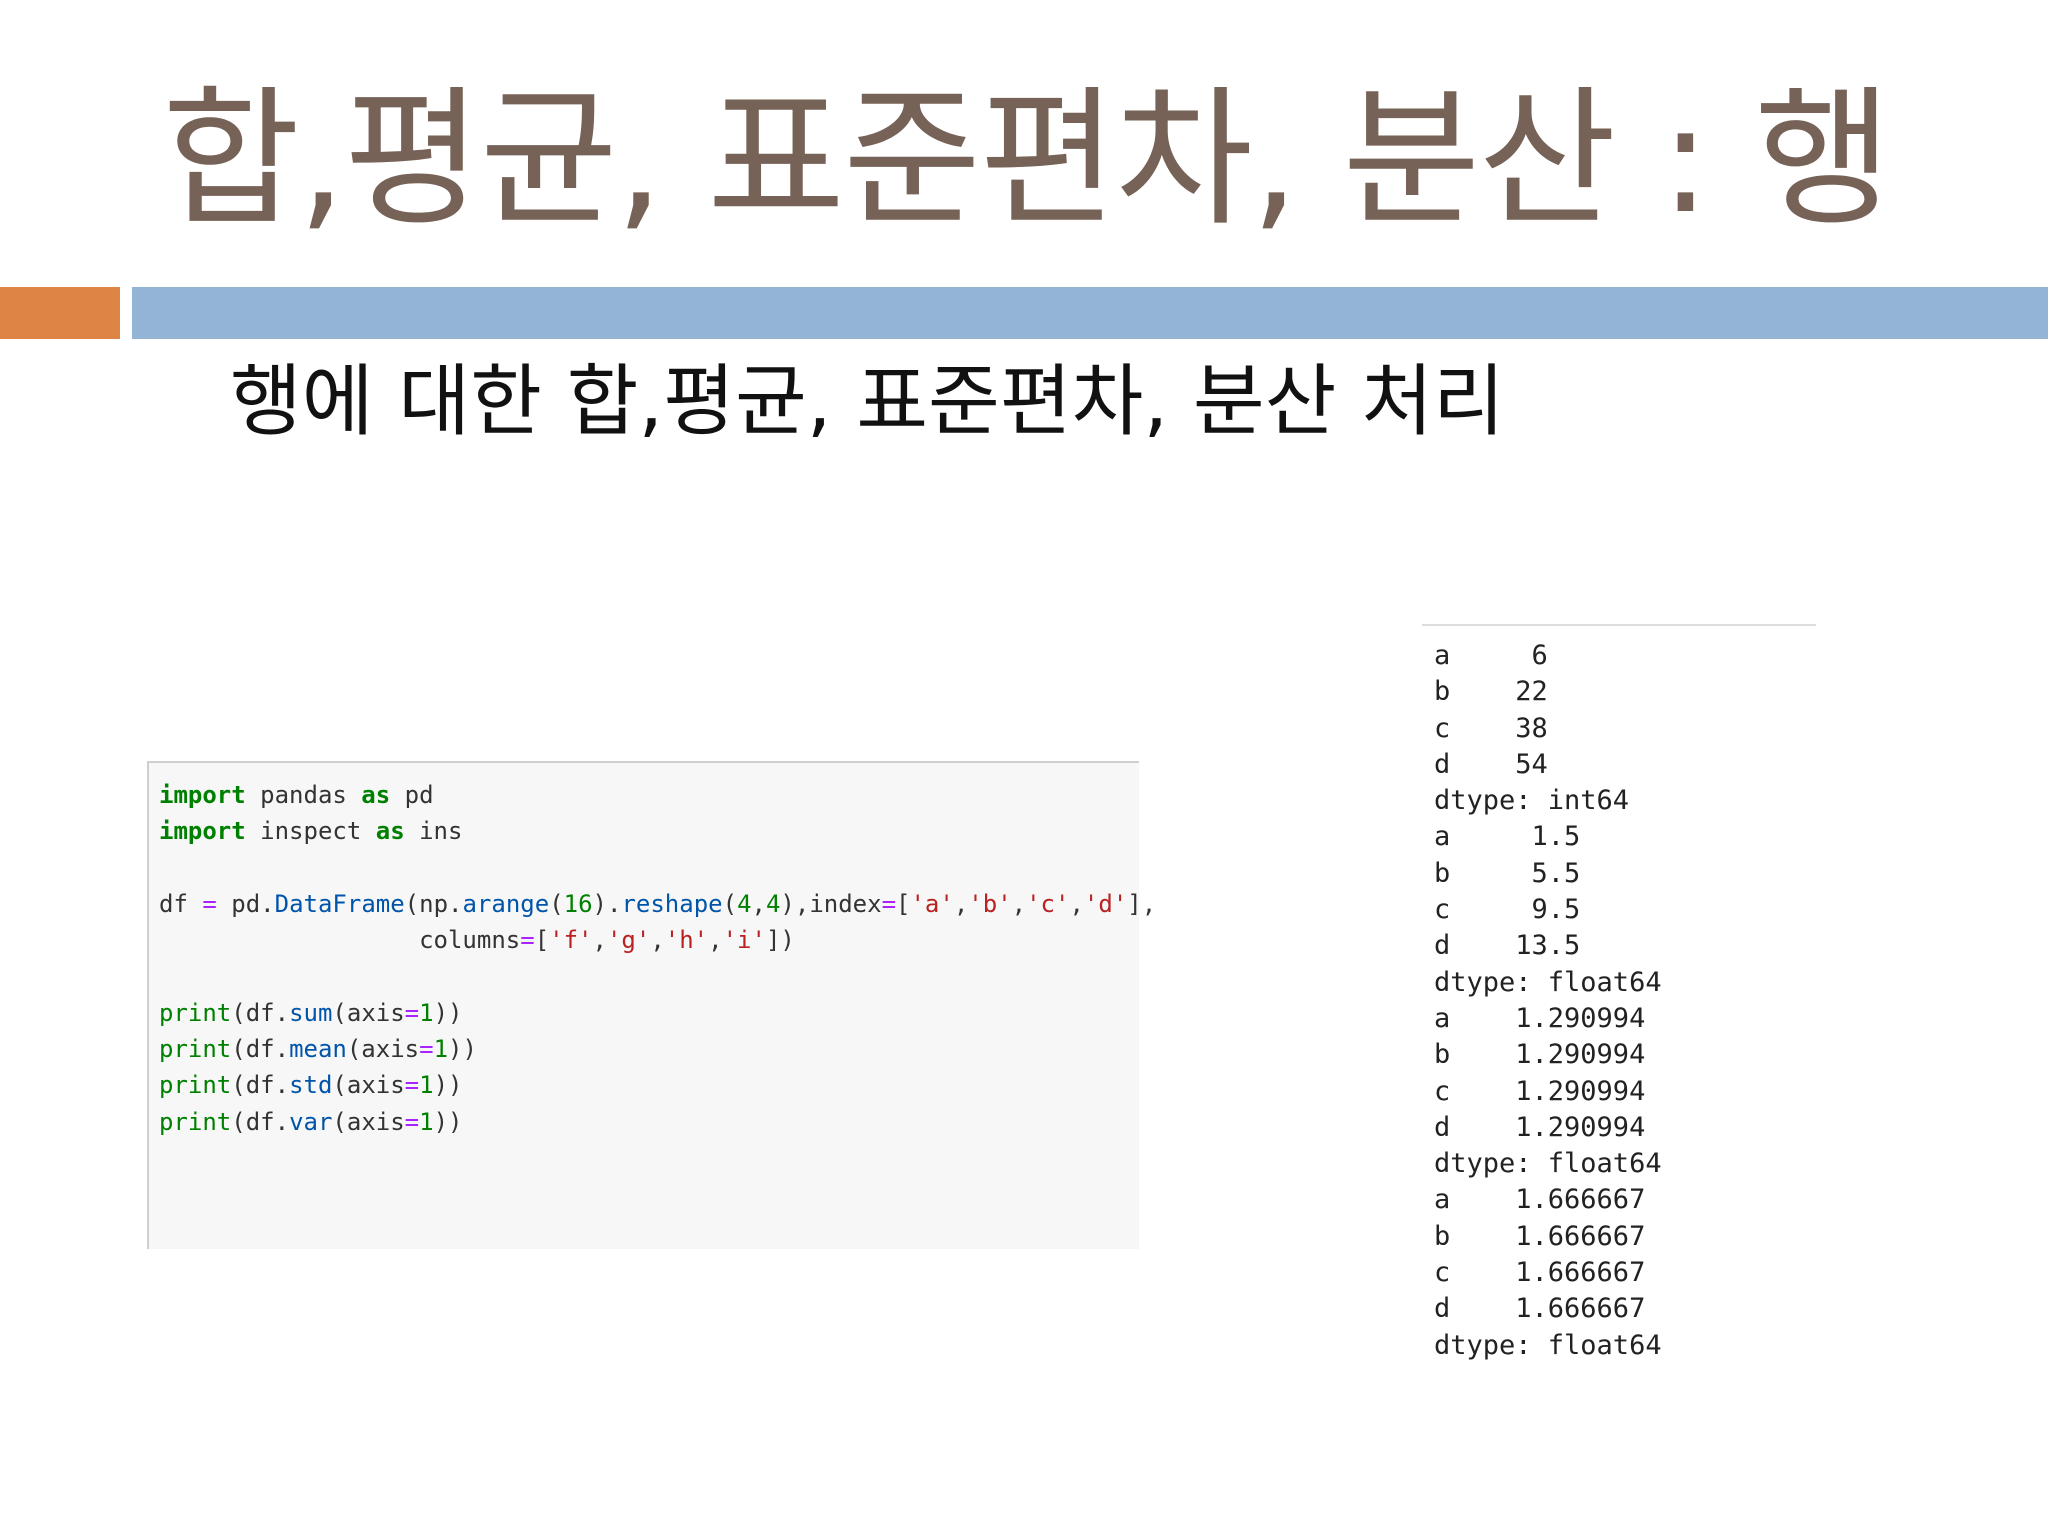 This screenshot has height=1536, width=2048. I want to click on output-line: dtype: int64, so click(1532, 801).